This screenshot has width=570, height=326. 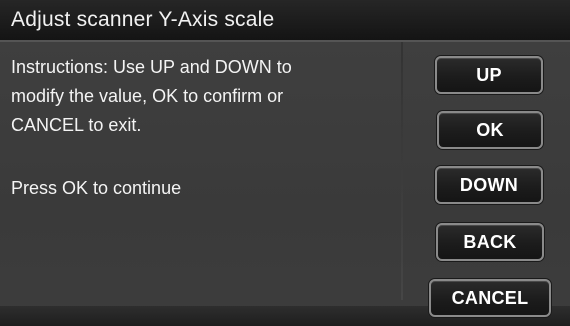 I want to click on instructions-line-1: Instructions: Use UP and DOWN to, so click(x=151, y=67).